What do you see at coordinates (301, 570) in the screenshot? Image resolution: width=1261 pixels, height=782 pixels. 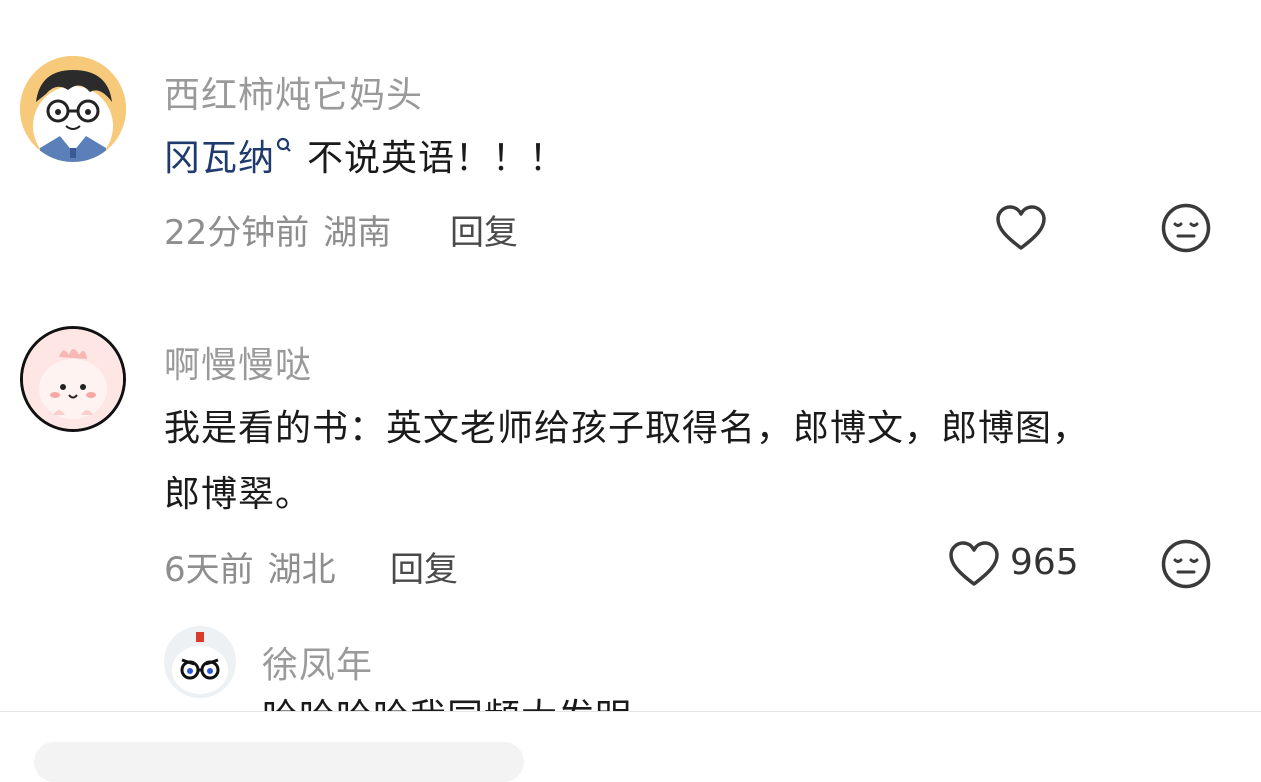 I see `comment-location: 湖北` at bounding box center [301, 570].